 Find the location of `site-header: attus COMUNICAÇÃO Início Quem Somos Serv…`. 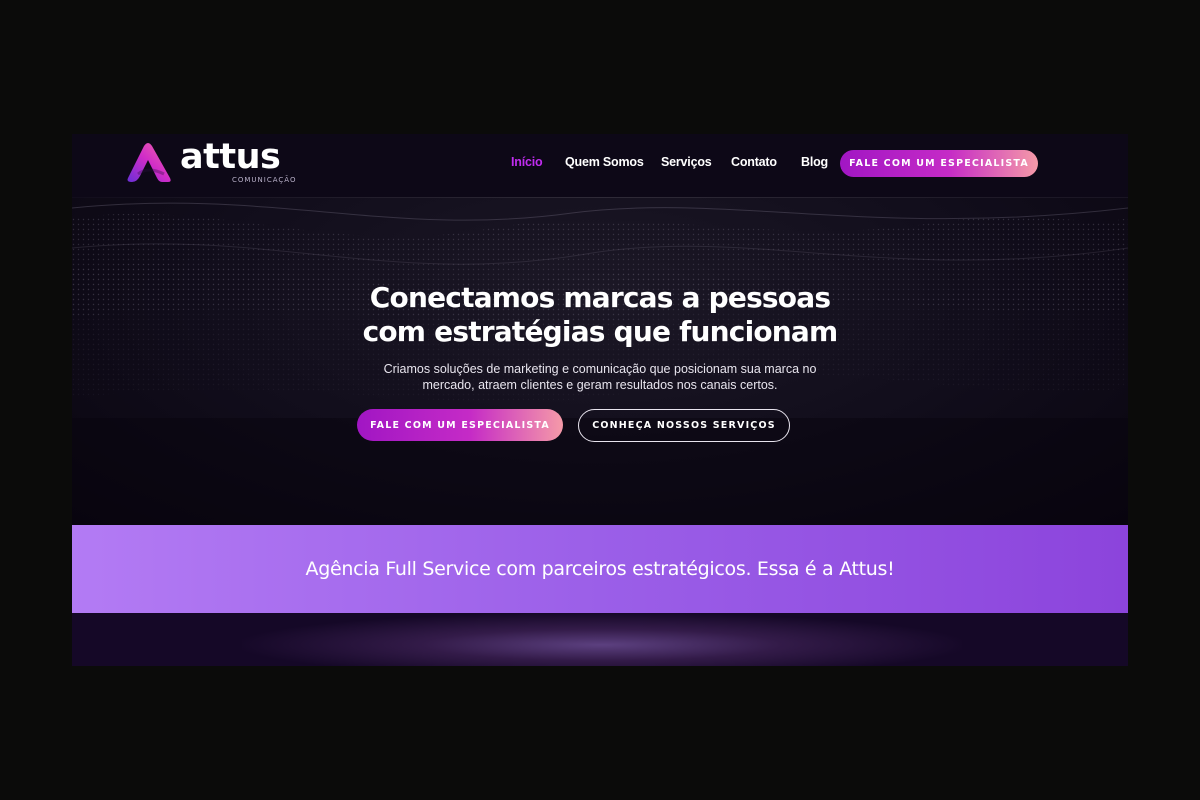

site-header: attus COMUNICAÇÃO Início Quem Somos Serv… is located at coordinates (600, 166).